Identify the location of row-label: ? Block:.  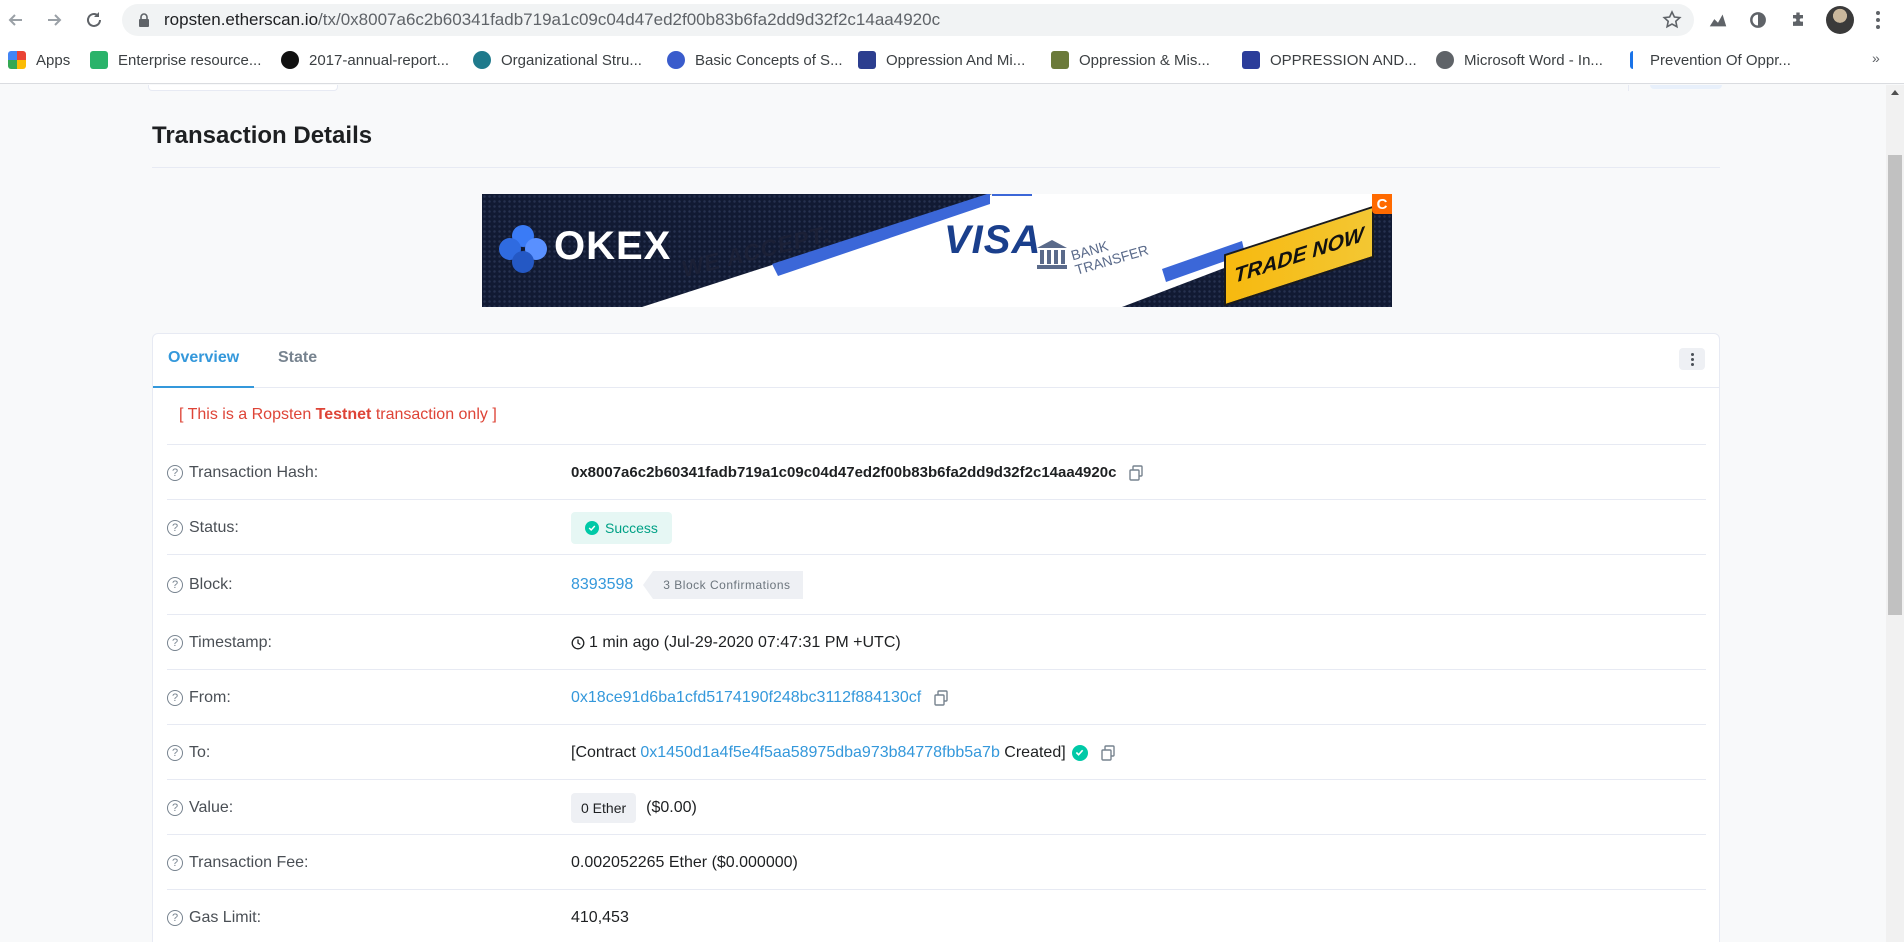
(200, 585).